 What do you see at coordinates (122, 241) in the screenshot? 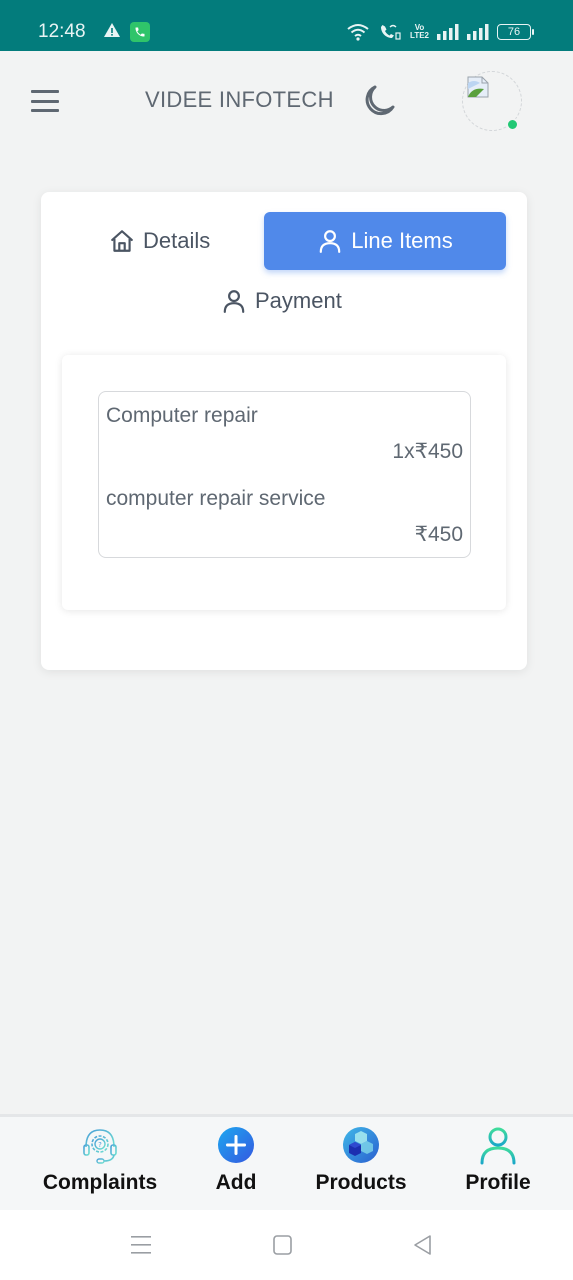
I see `home-icon` at bounding box center [122, 241].